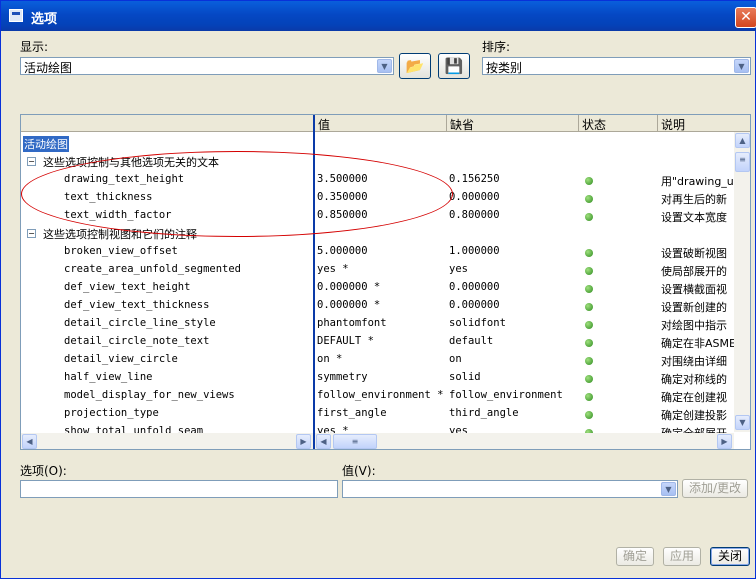 The height and width of the screenshot is (579, 756). Describe the element at coordinates (127, 287) in the screenshot. I see `option-name: def_view_text_height` at that location.